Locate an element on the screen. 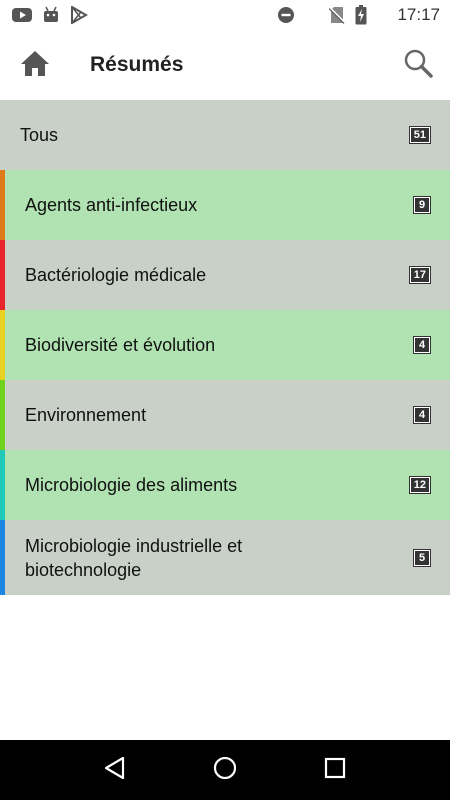  no-sim-icon is located at coordinates (337, 15).